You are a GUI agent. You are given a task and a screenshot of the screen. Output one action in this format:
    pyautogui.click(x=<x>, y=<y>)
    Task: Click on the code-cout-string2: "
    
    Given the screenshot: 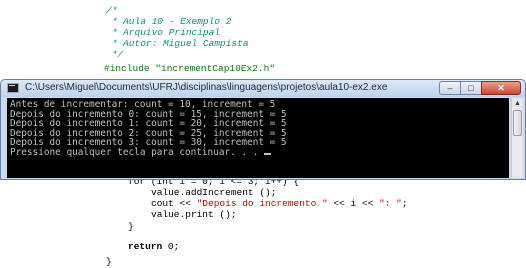 What is the action you would take?
    pyautogui.click(x=390, y=203)
    